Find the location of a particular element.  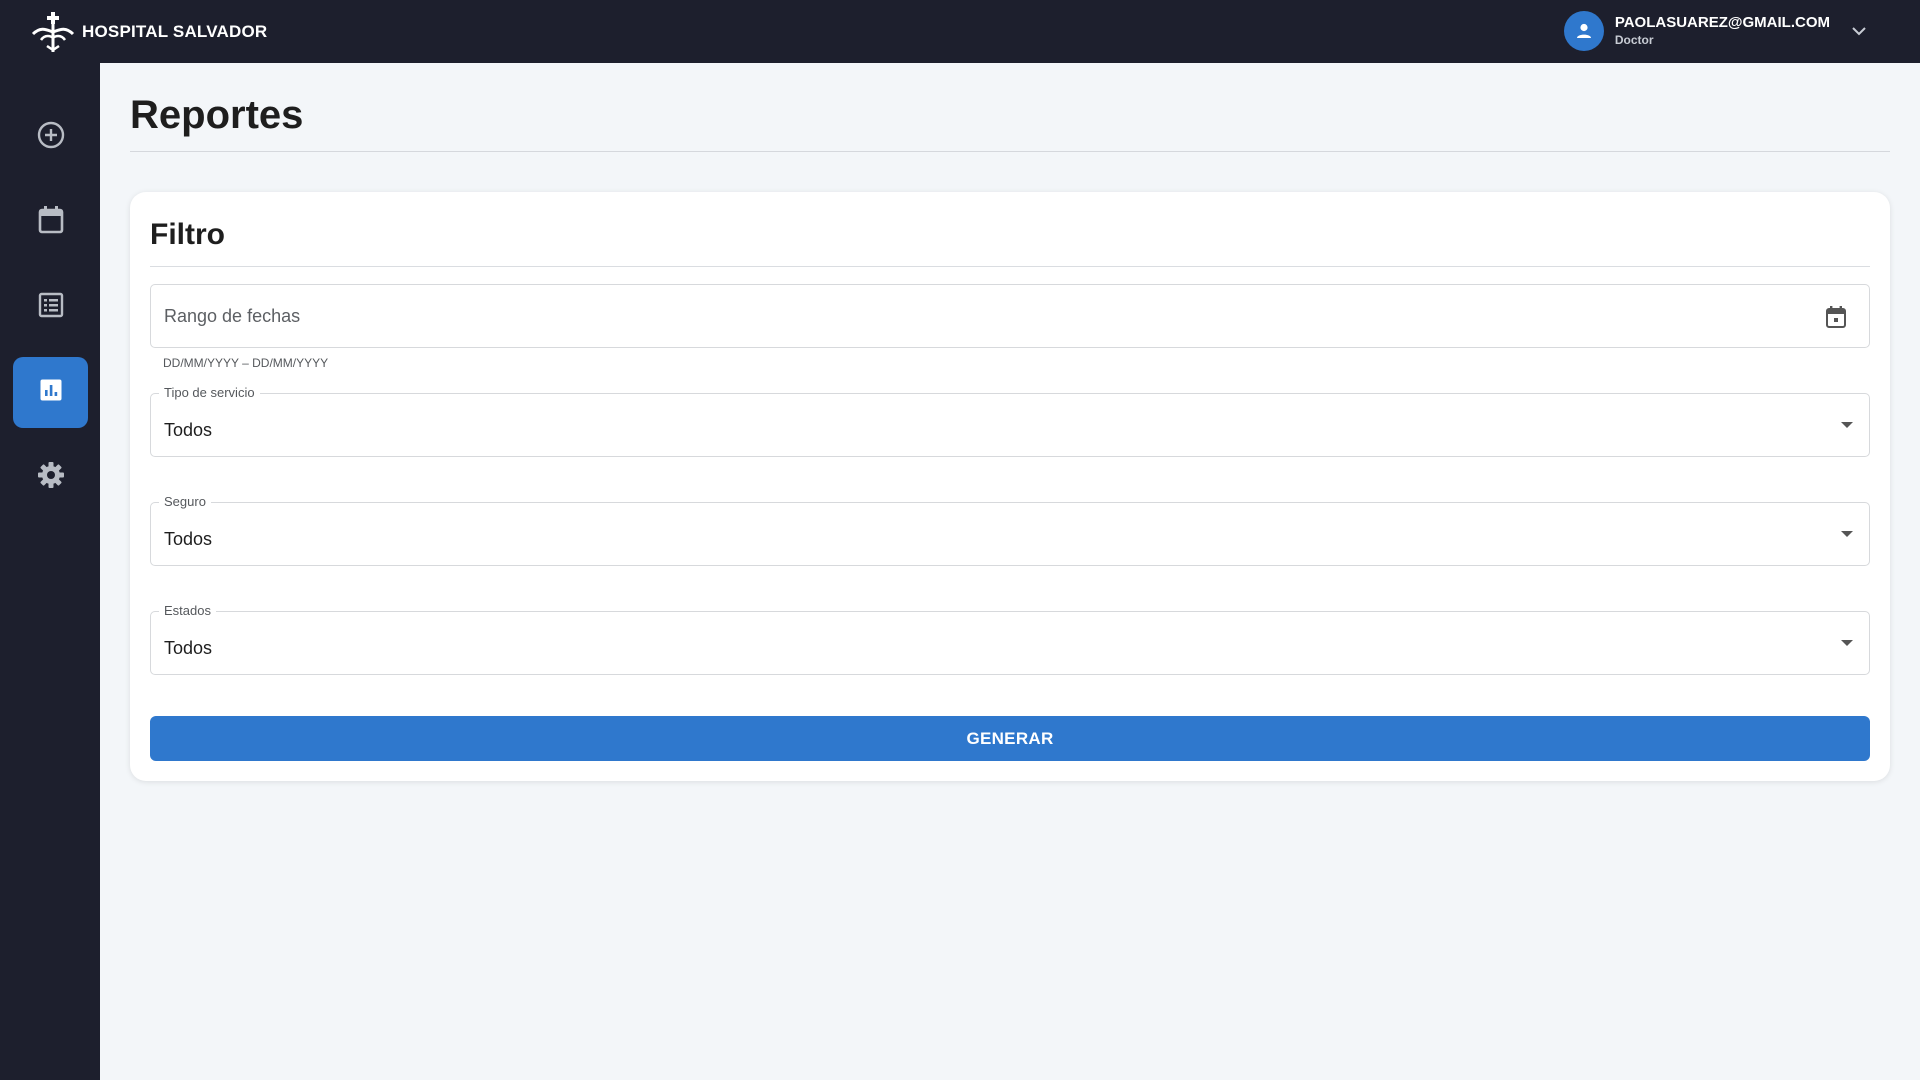

sidebar is located at coordinates (50, 571).